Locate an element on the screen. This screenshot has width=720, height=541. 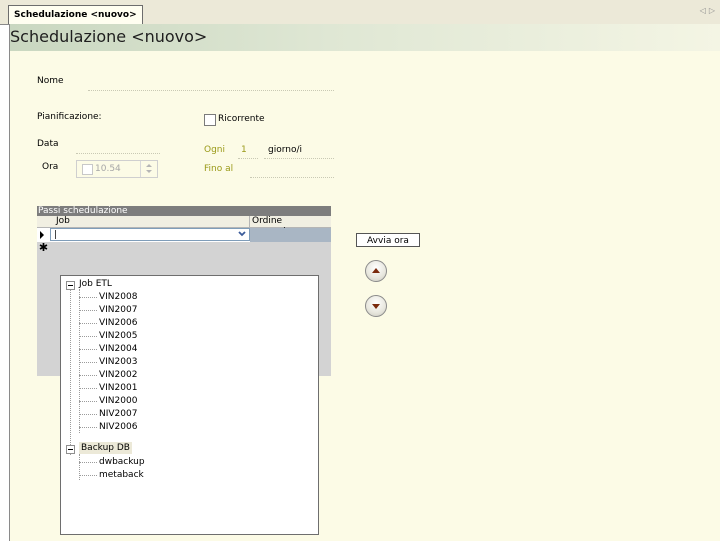
ora-time-picker: 10.54 is located at coordinates (117, 169).